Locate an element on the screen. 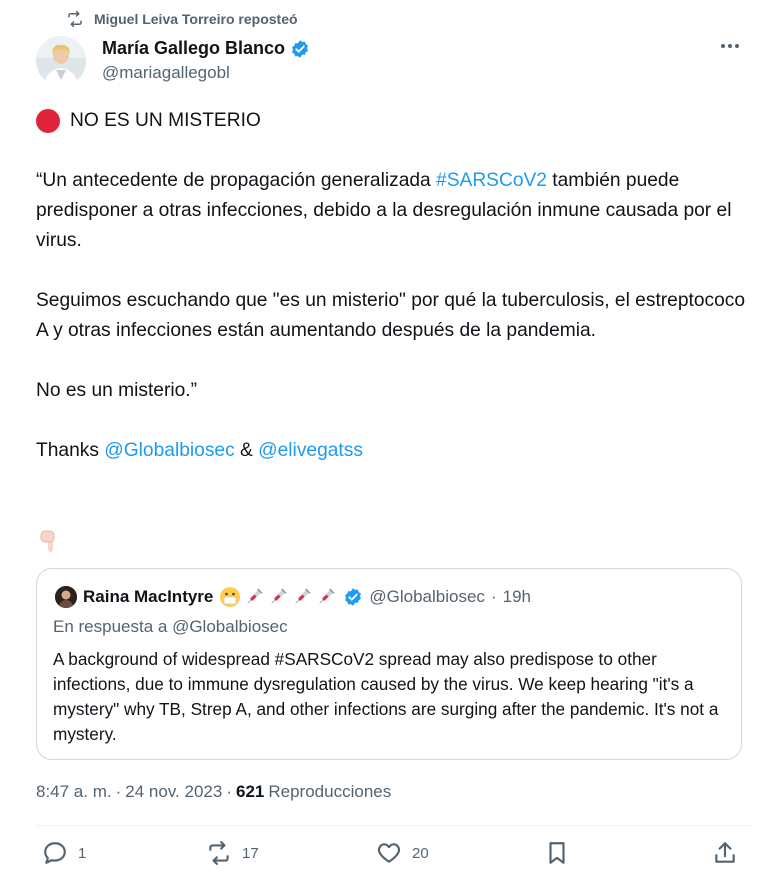 The width and height of the screenshot is (764, 886). tweet-time: 8:47 a. m. is located at coordinates (74, 792).